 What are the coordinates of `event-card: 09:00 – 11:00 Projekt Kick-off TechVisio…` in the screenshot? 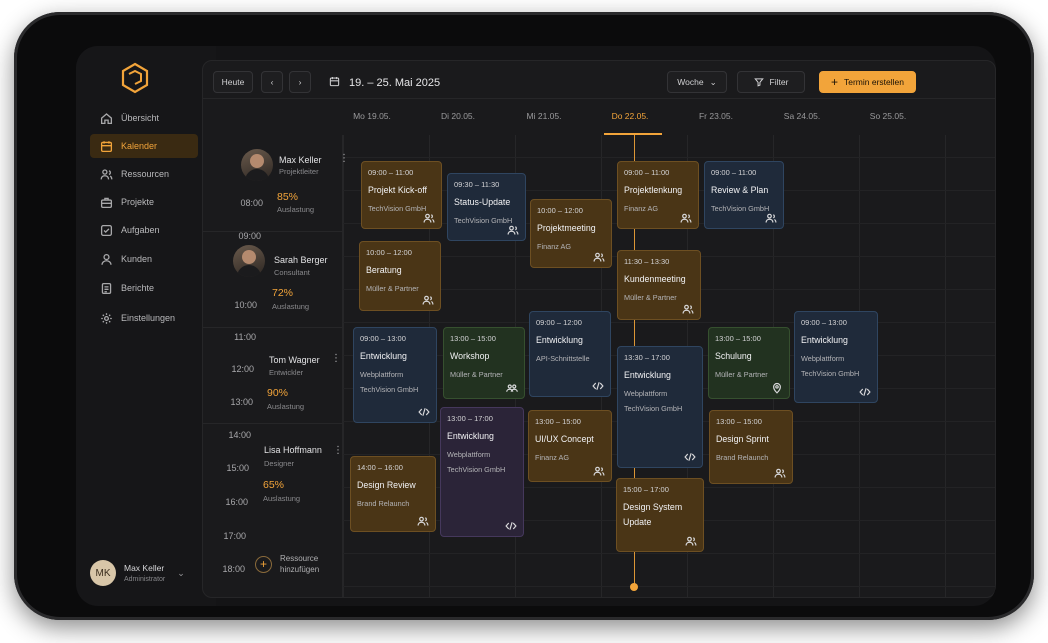 It's located at (401, 195).